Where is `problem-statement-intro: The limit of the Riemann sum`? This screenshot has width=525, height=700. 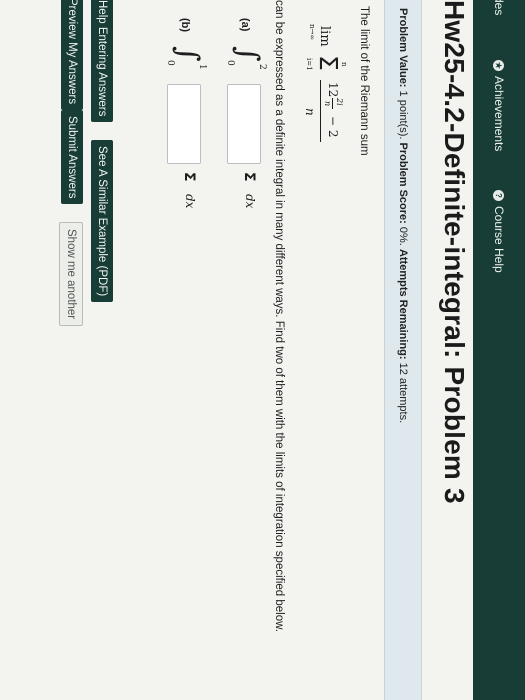
problem-statement-intro: The limit of the Riemann sum is located at coordinates (364, 81).